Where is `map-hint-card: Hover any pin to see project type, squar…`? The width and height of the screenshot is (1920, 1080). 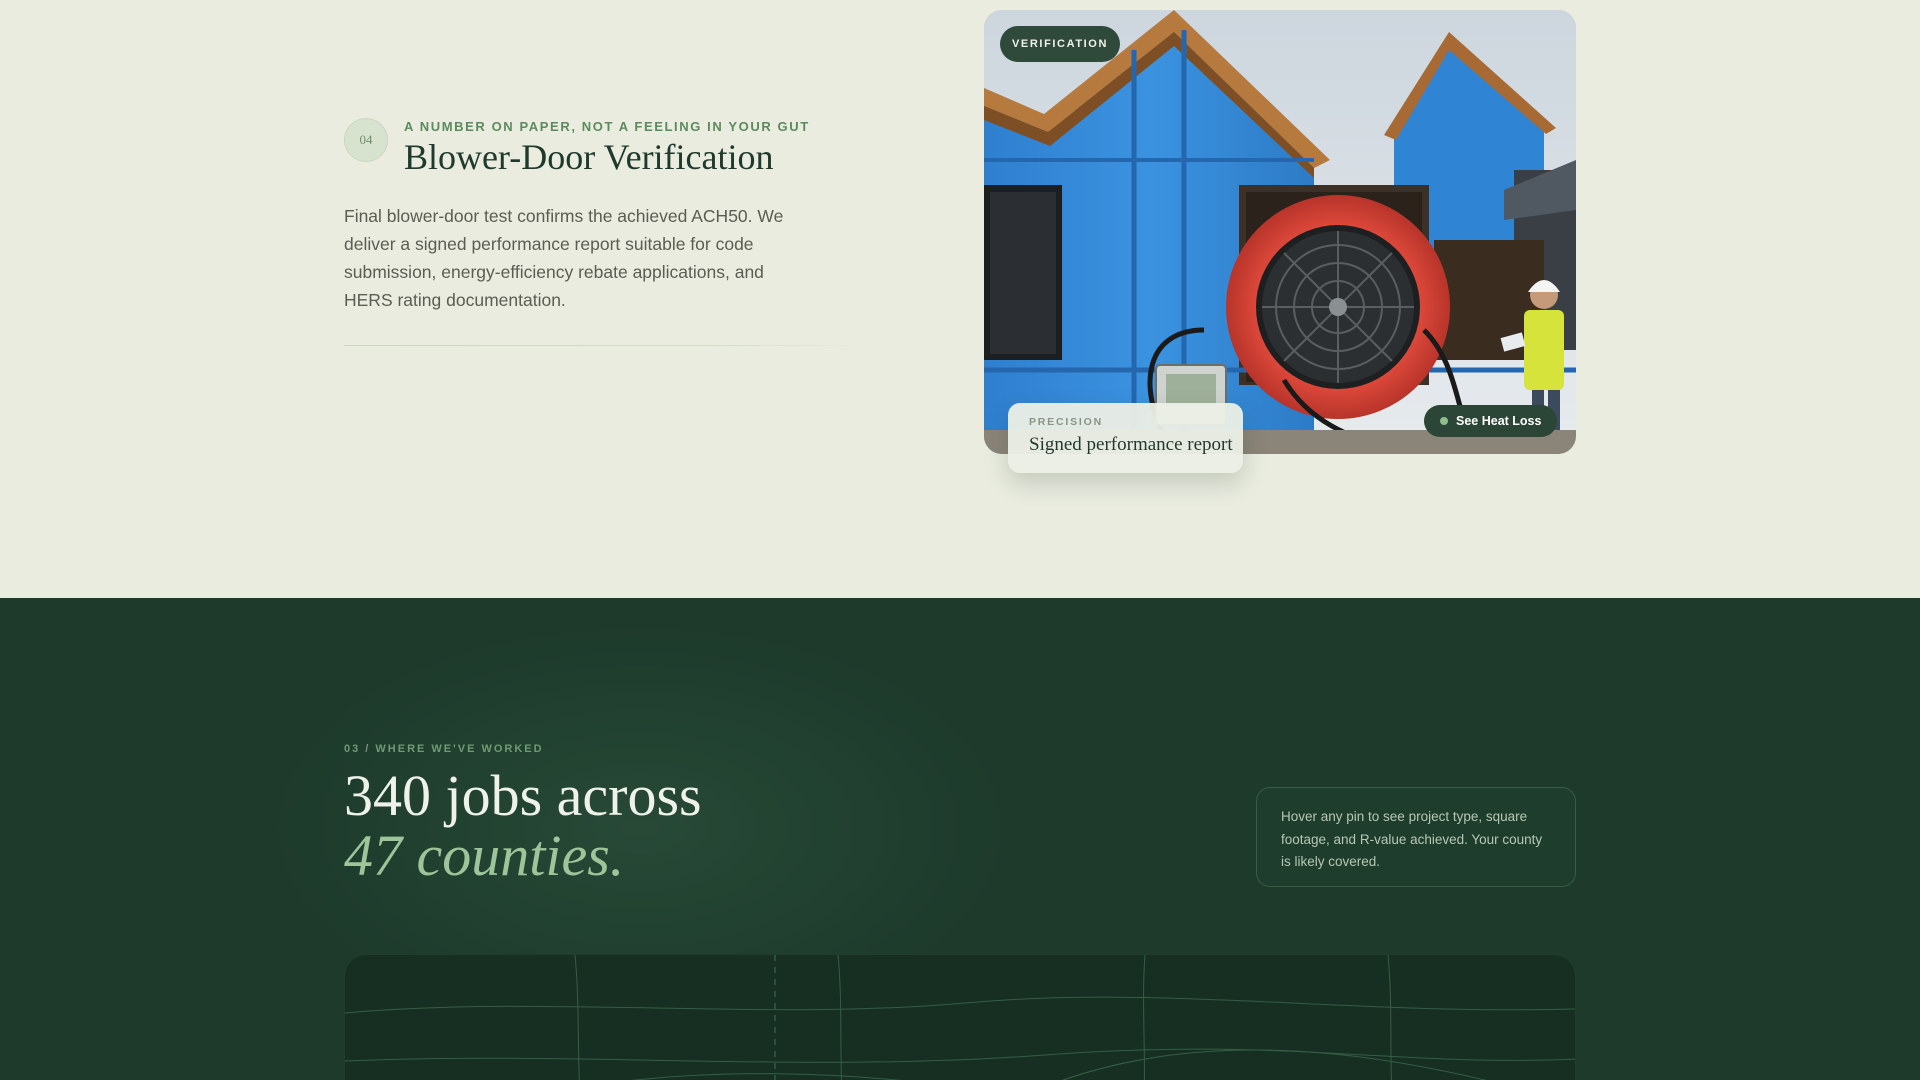 map-hint-card: Hover any pin to see project type, squar… is located at coordinates (1416, 837).